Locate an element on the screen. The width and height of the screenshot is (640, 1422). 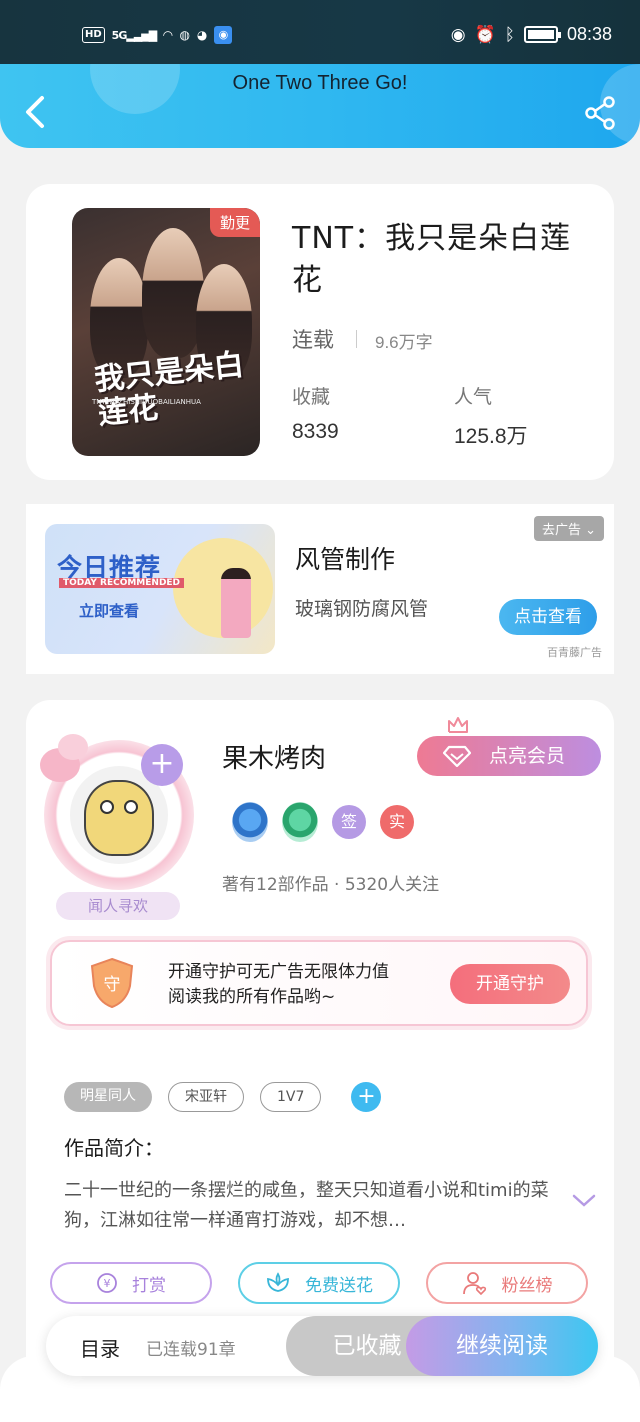
popularity-label: 人气 is located at coordinates (473, 397).